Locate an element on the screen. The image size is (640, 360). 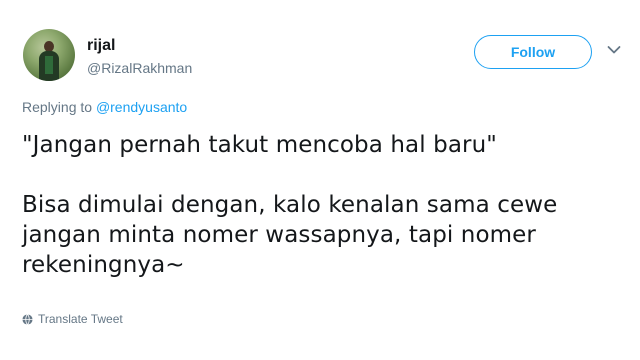
replying-to: Replying to @rendyusanto is located at coordinates (104, 107).